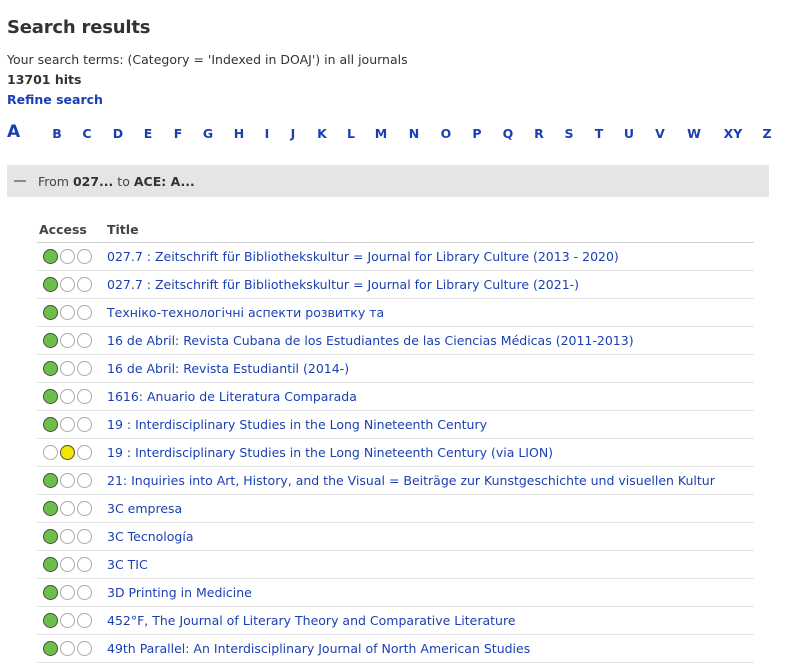 The width and height of the screenshot is (789, 666). Describe the element at coordinates (20, 181) in the screenshot. I see `minus-icon` at that location.